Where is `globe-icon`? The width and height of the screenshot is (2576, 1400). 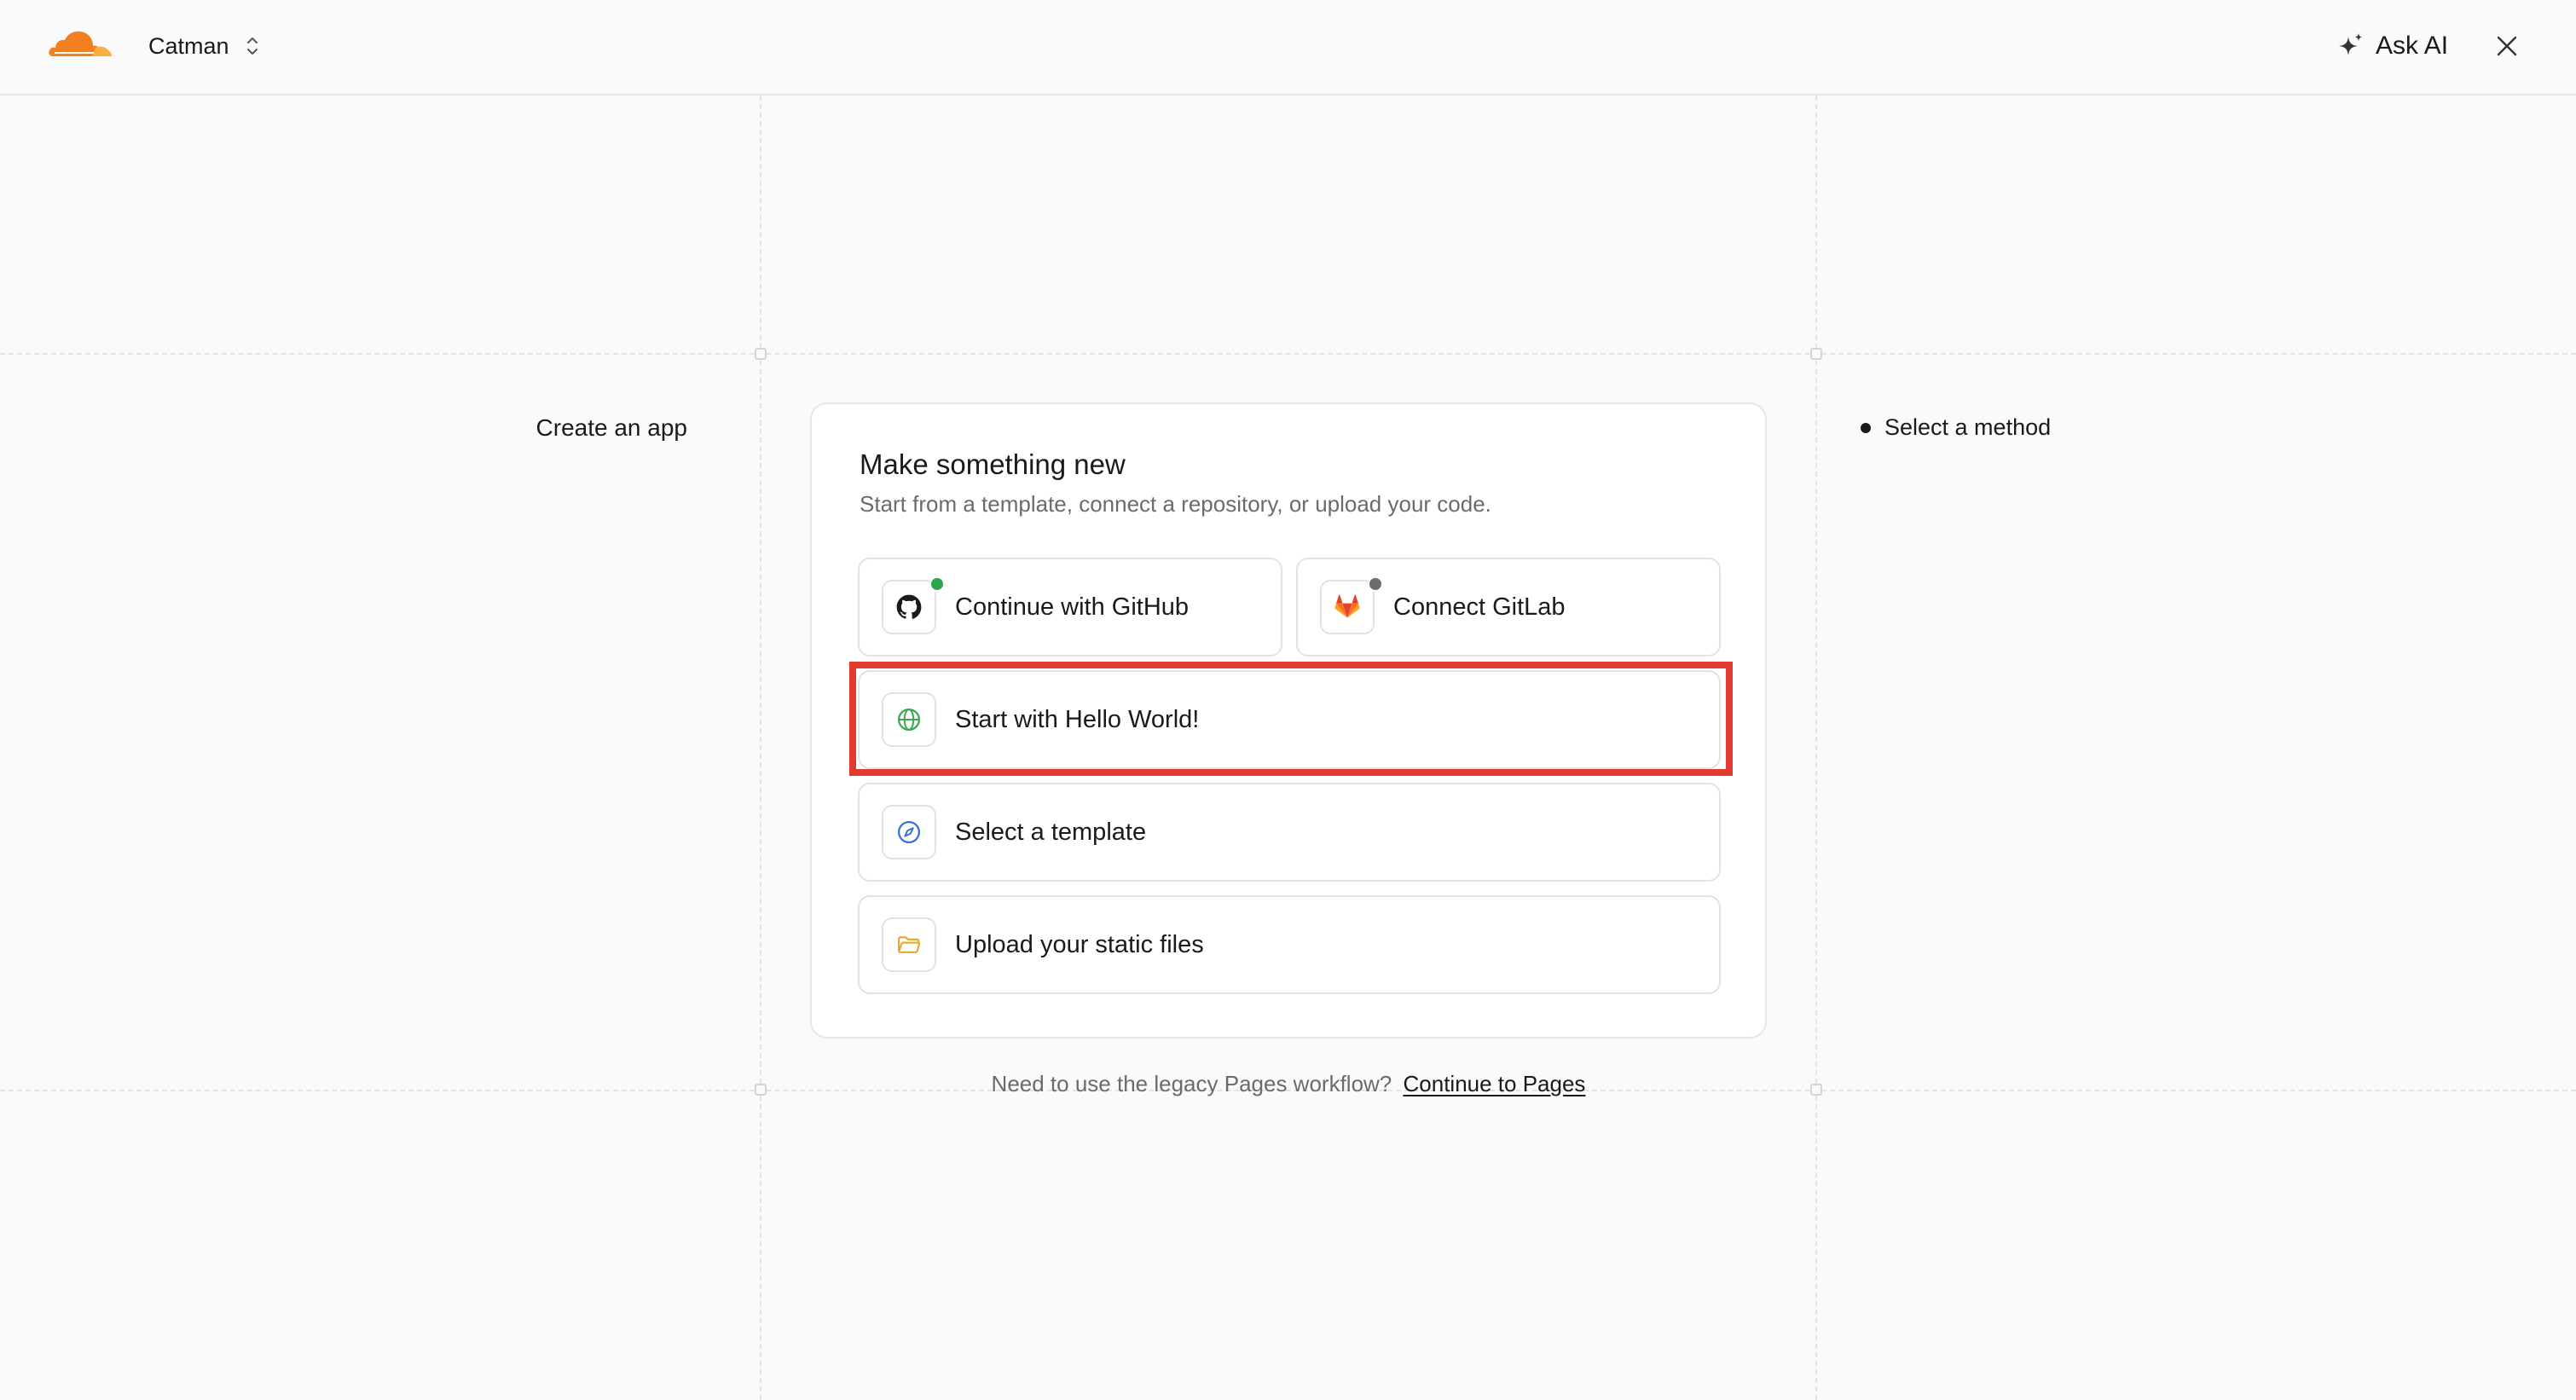 globe-icon is located at coordinates (909, 720).